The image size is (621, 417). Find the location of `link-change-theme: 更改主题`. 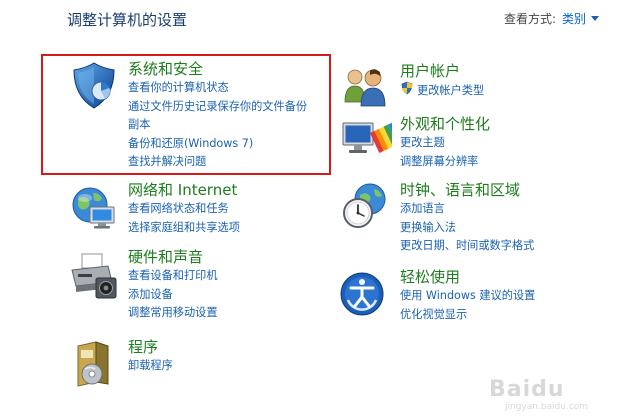

link-change-theme: 更改主题 is located at coordinates (510, 143).